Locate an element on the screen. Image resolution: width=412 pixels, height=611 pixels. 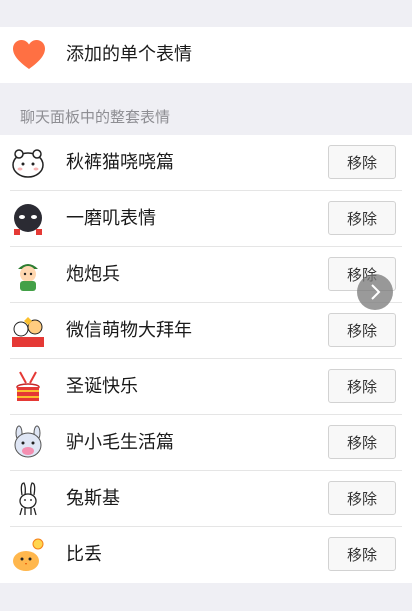
pack-name: 驴小毛生活篇 is located at coordinates (120, 442).